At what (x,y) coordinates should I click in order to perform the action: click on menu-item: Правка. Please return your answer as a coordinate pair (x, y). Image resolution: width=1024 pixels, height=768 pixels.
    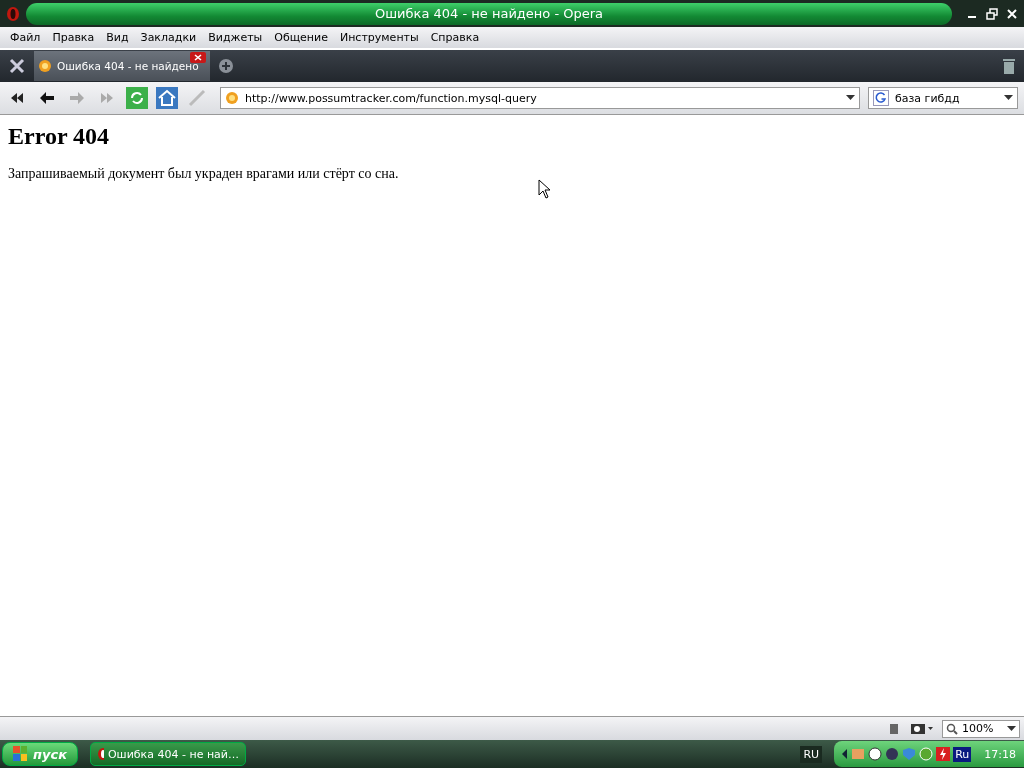
    Looking at the image, I should click on (73, 37).